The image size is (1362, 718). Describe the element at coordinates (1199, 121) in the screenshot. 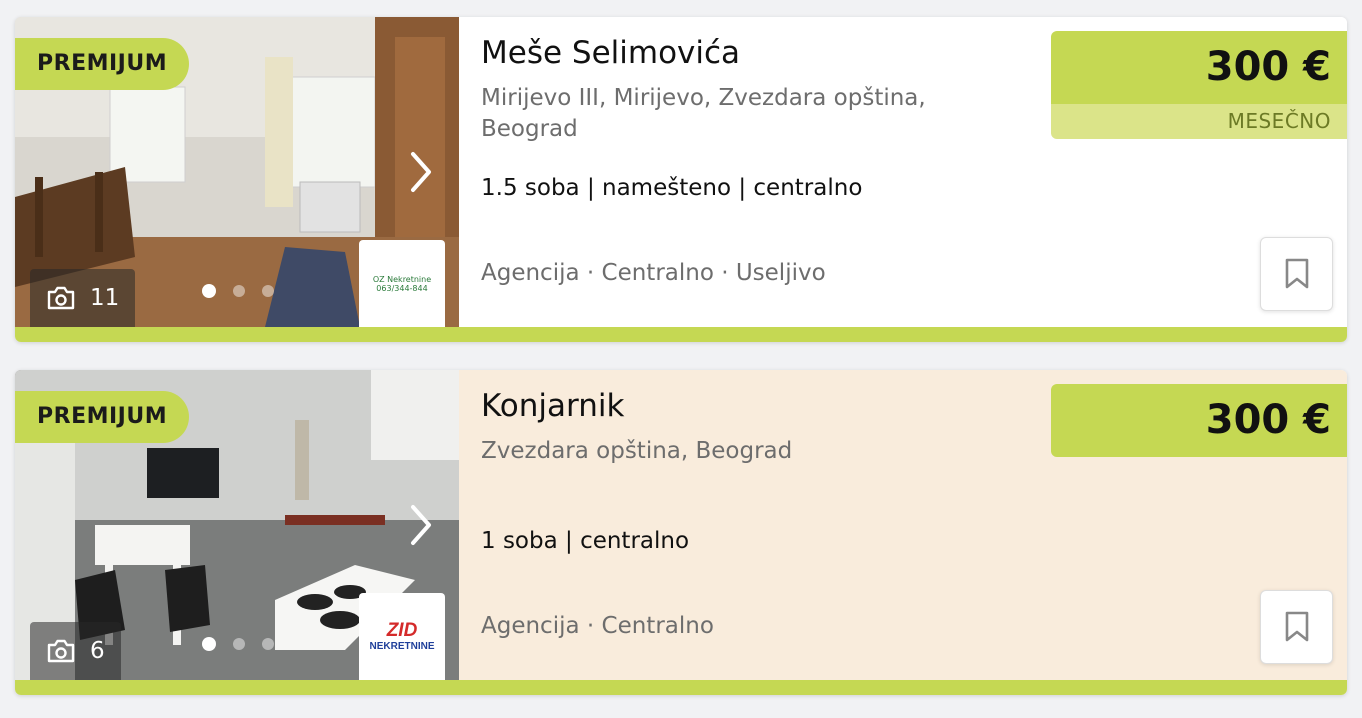

I see `price-period: MESEČNO` at that location.